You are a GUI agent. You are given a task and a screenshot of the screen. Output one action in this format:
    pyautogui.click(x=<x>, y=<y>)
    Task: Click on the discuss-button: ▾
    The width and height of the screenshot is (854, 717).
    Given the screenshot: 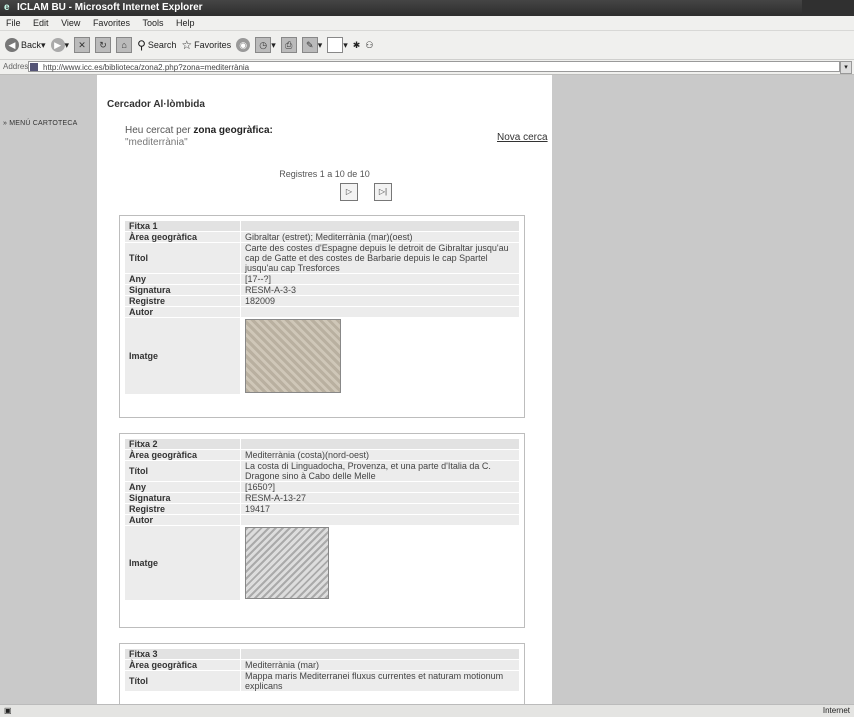 What is the action you would take?
    pyautogui.click(x=337, y=45)
    